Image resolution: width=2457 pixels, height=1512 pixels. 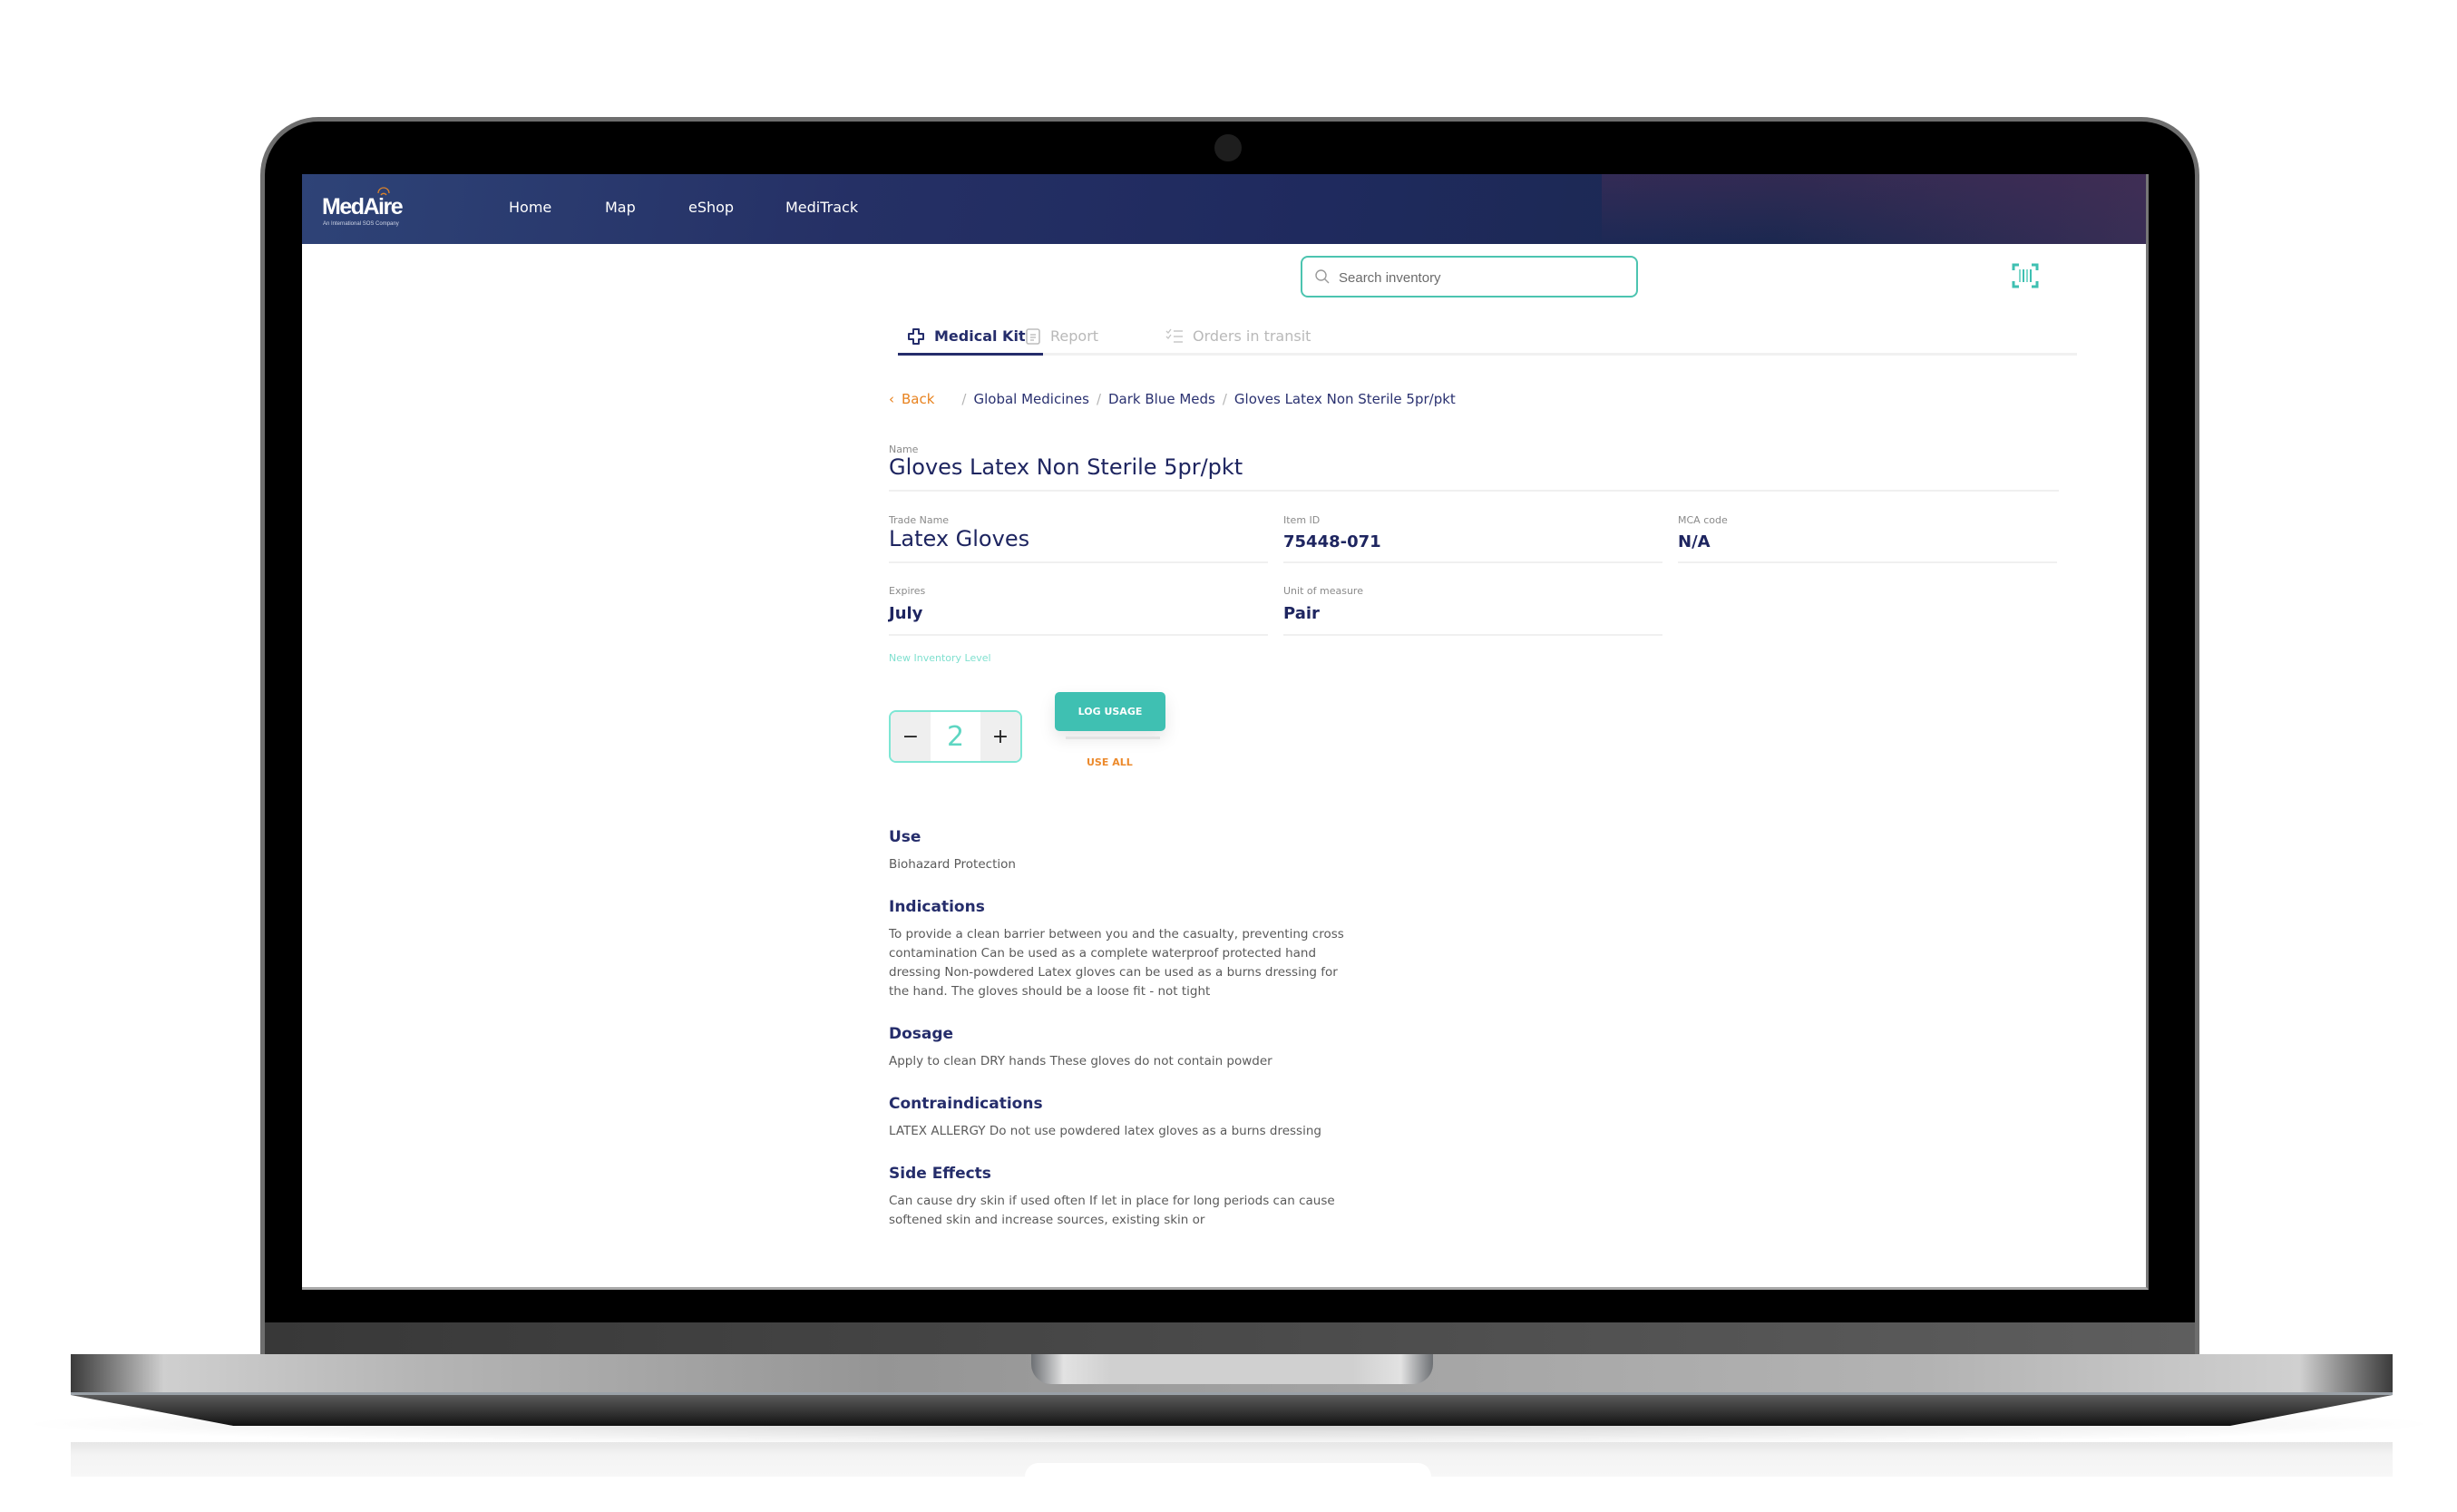 I want to click on laptop-hinge-notch, so click(x=1232, y=1369).